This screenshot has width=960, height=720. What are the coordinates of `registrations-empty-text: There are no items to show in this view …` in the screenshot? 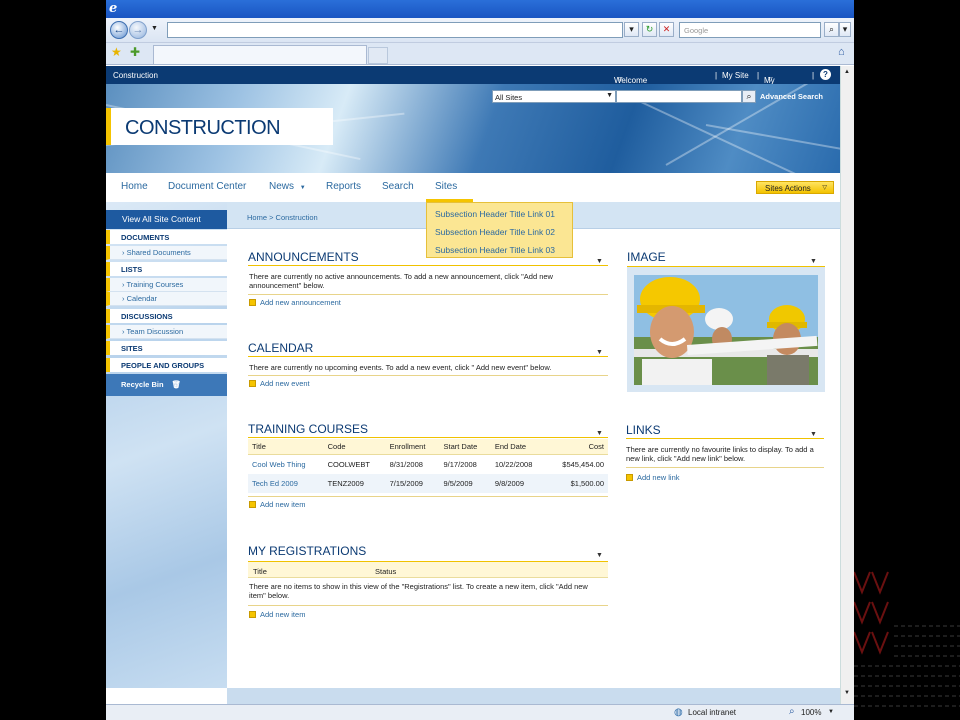 It's located at (418, 591).